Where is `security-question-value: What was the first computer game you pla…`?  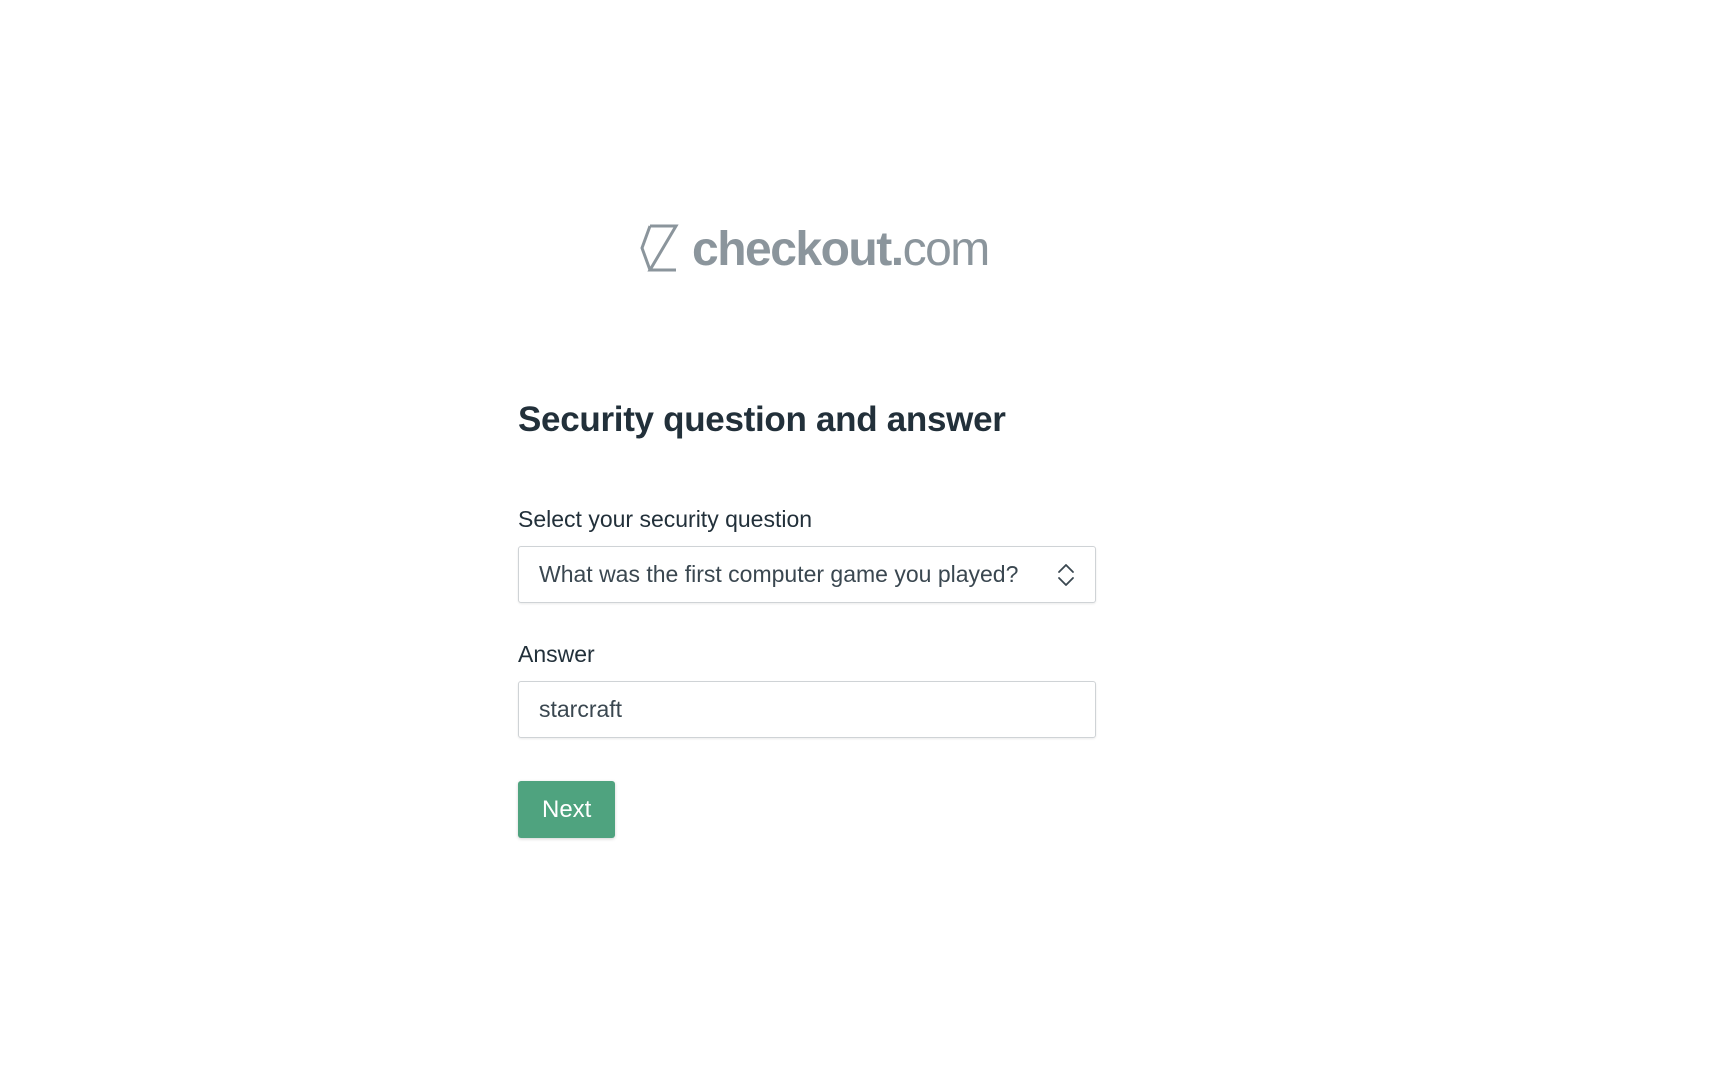 security-question-value: What was the first computer game you pla… is located at coordinates (779, 574).